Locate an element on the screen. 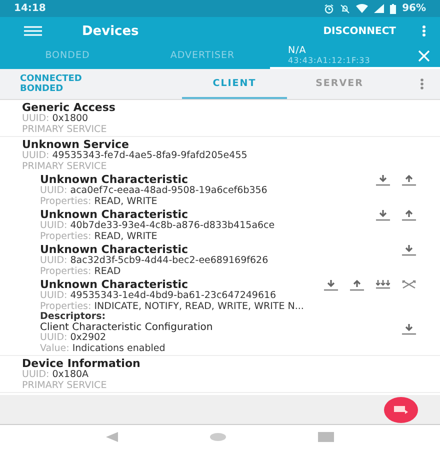 The height and width of the screenshot is (449, 440). mute-icon is located at coordinates (345, 9).